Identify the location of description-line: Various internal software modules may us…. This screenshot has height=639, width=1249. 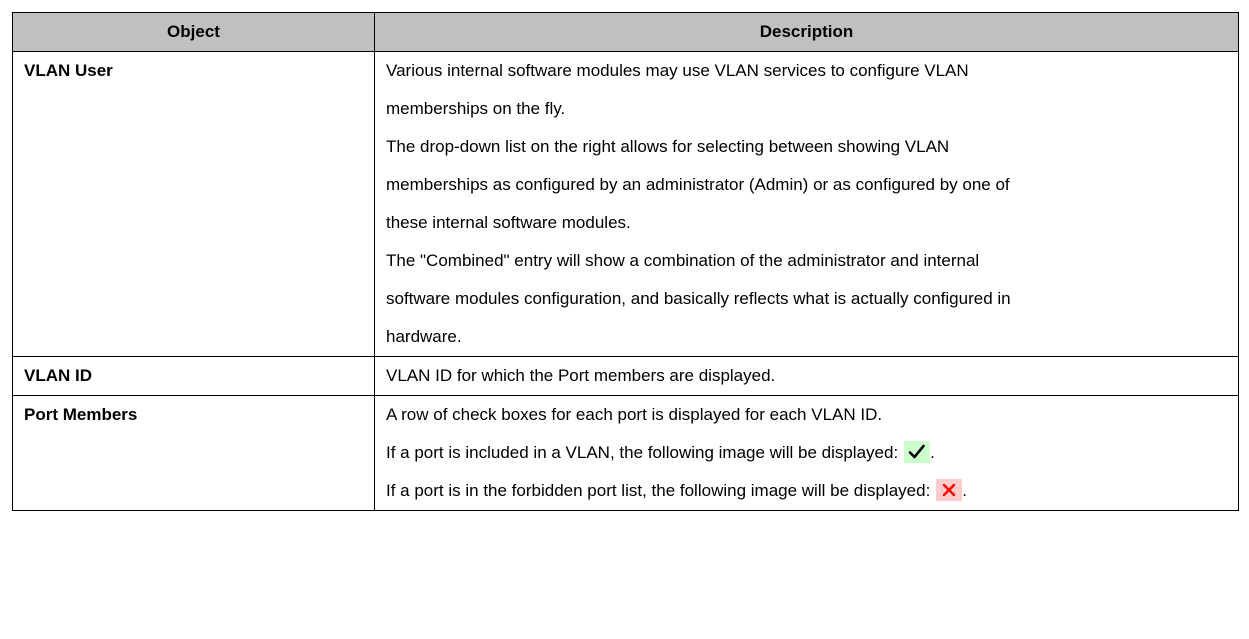
(677, 70).